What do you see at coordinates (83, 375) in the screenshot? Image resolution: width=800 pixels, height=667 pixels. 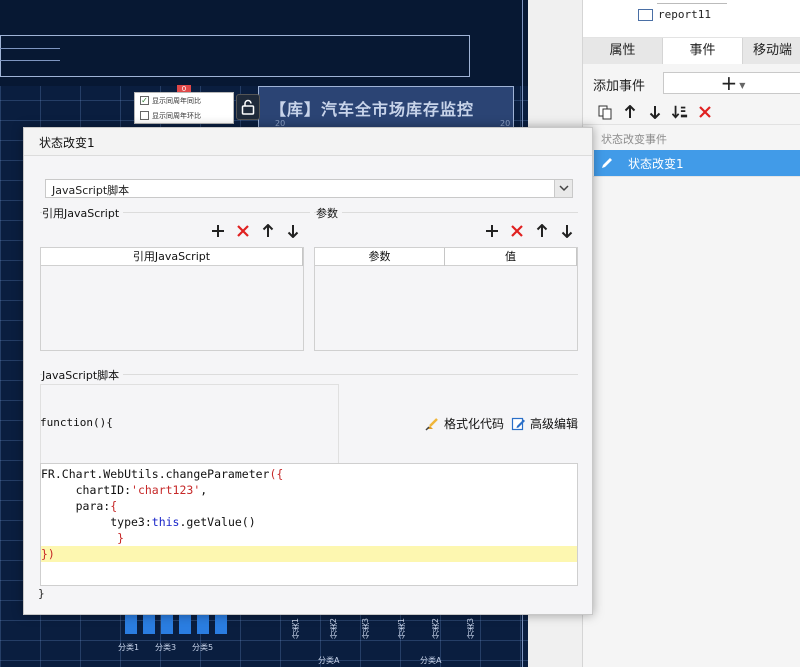 I see `script-section-label: JavaScript脚本` at bounding box center [83, 375].